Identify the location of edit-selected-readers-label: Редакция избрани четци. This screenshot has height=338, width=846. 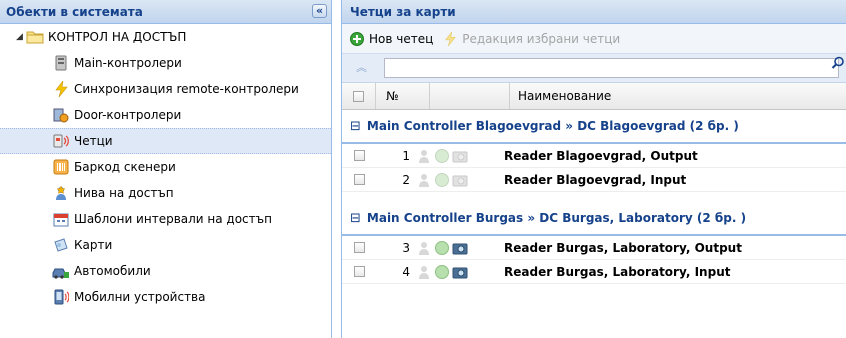
(541, 38).